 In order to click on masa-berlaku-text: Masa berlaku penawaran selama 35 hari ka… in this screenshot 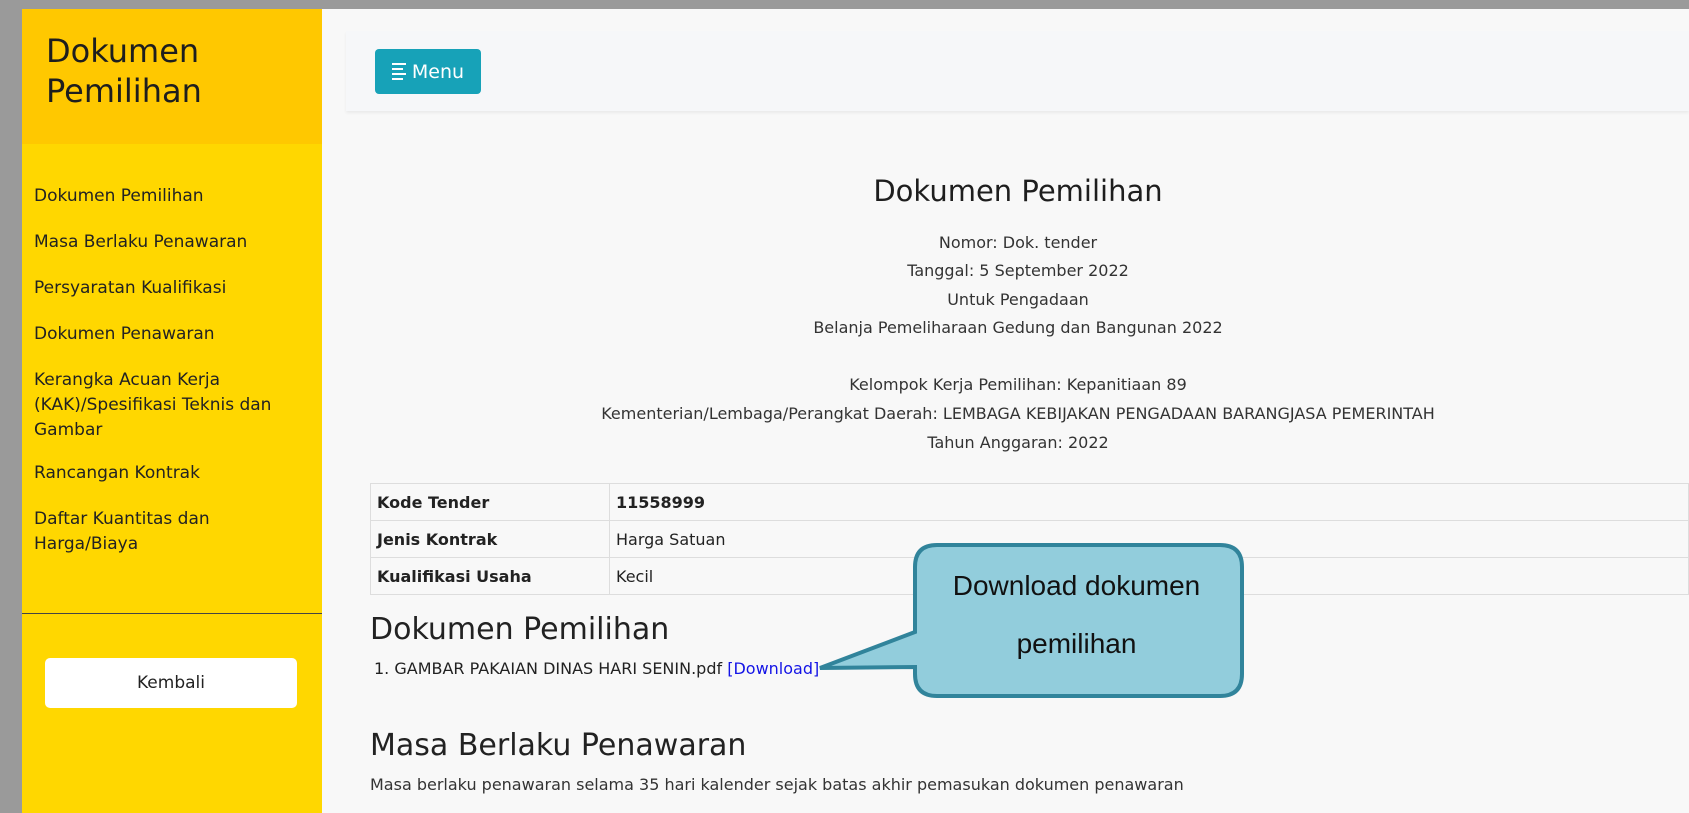, I will do `click(777, 784)`.